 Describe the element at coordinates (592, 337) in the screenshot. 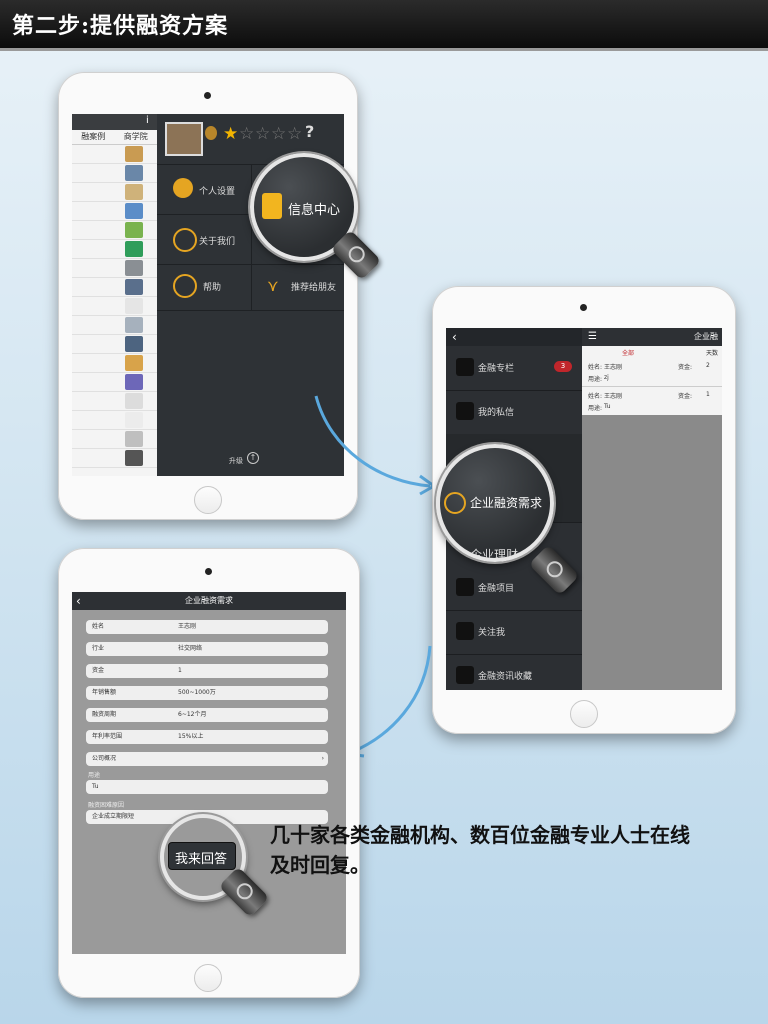

I see `list-icon: ☰` at that location.